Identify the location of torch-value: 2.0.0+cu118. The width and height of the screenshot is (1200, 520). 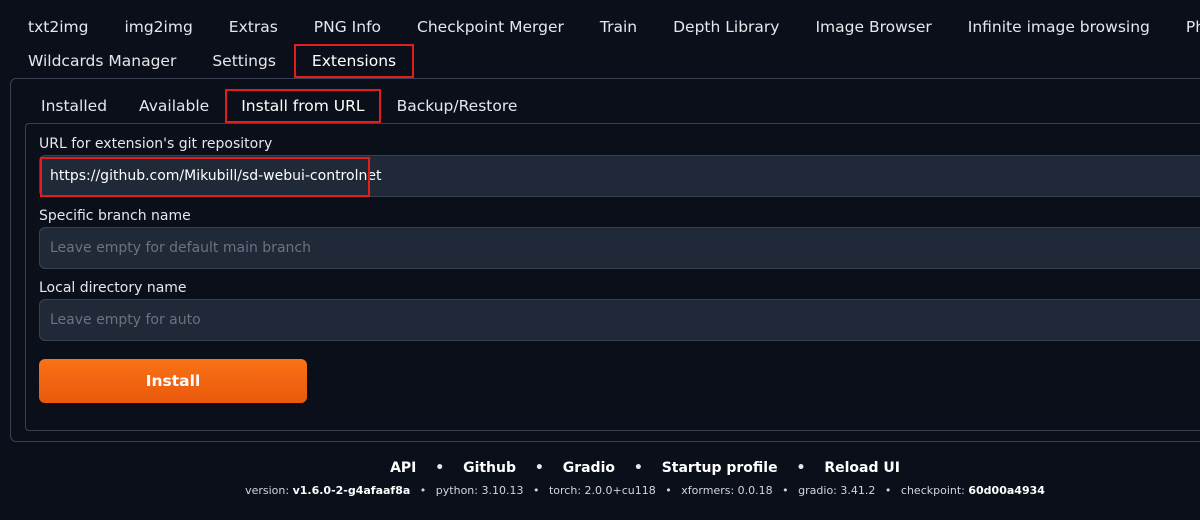
(620, 490).